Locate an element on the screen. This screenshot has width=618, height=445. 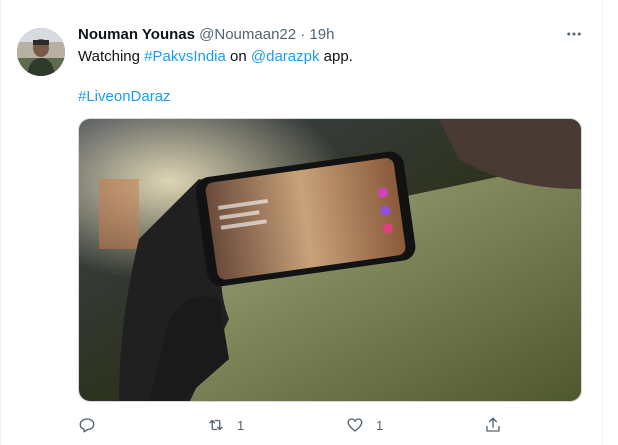
tweet-text-line1: Watching #PakvsIndia on @darazpk app. is located at coordinates (215, 57).